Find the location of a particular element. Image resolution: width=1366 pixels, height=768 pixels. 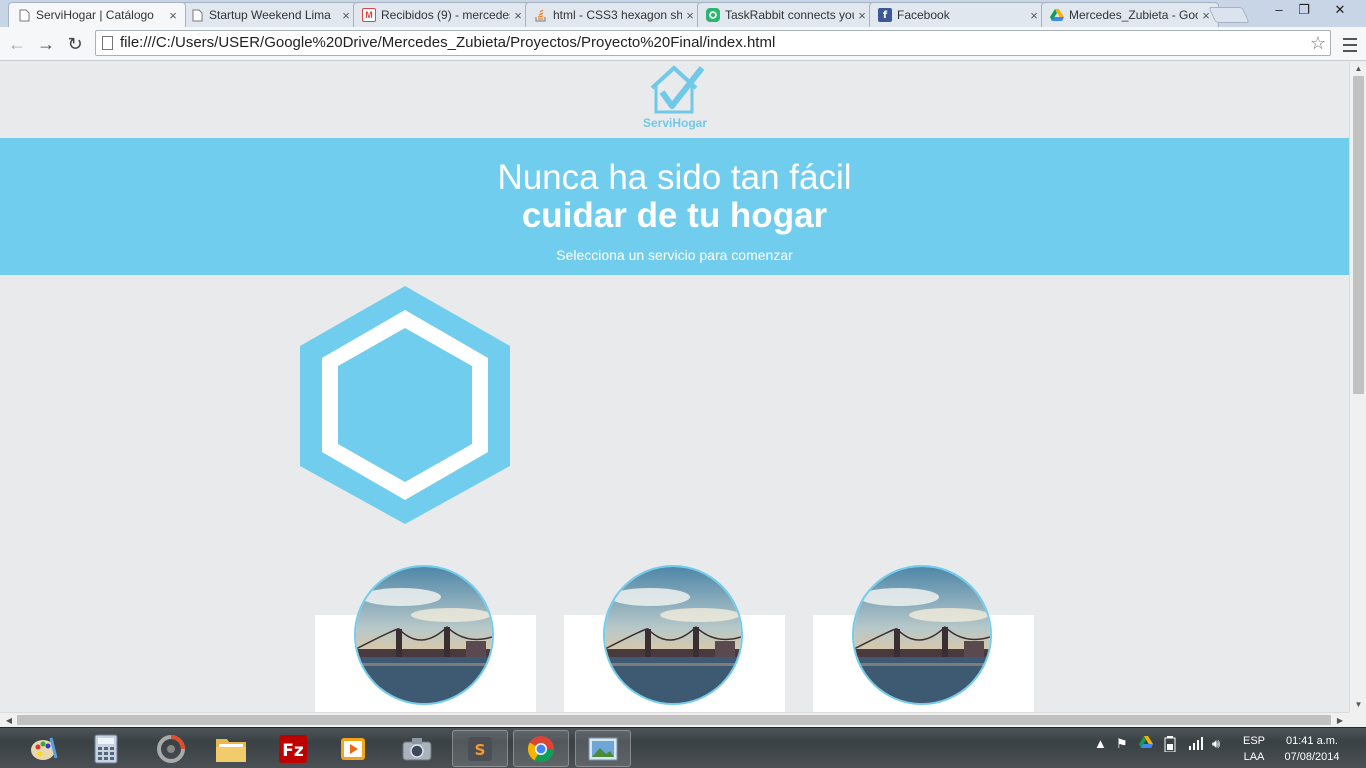

vertical-scroll-thumb is located at coordinates (1358, 235).